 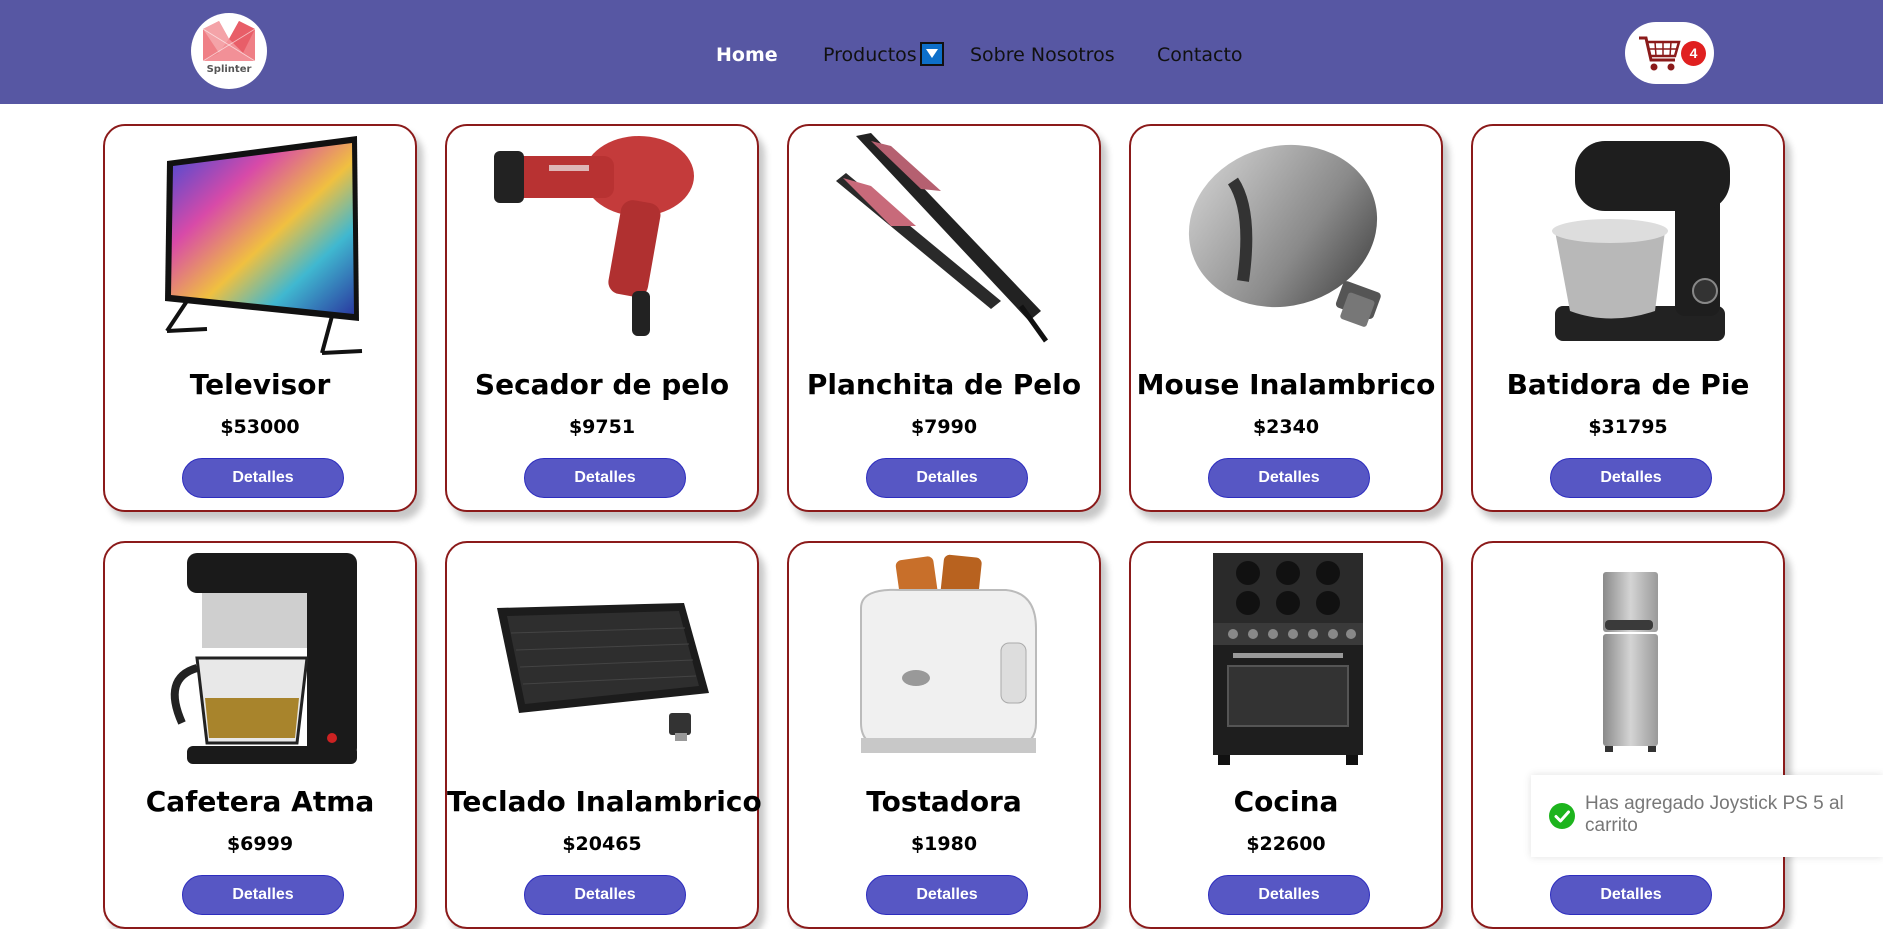 I want to click on product-price: $9751, so click(x=602, y=427).